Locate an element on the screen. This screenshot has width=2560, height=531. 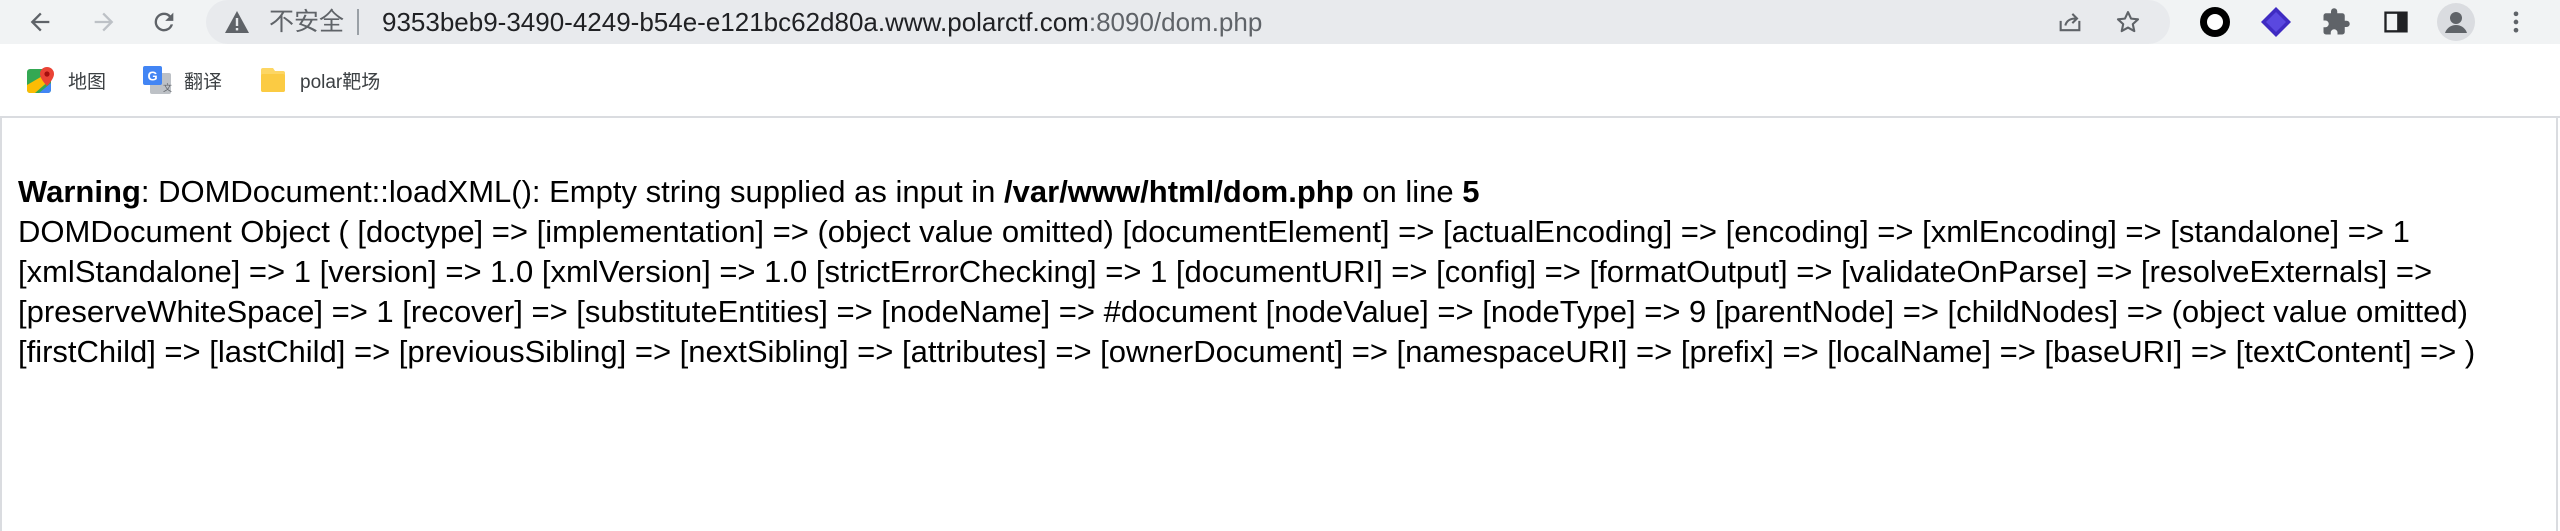
url-path: :8090/dom.php is located at coordinates (1175, 22).